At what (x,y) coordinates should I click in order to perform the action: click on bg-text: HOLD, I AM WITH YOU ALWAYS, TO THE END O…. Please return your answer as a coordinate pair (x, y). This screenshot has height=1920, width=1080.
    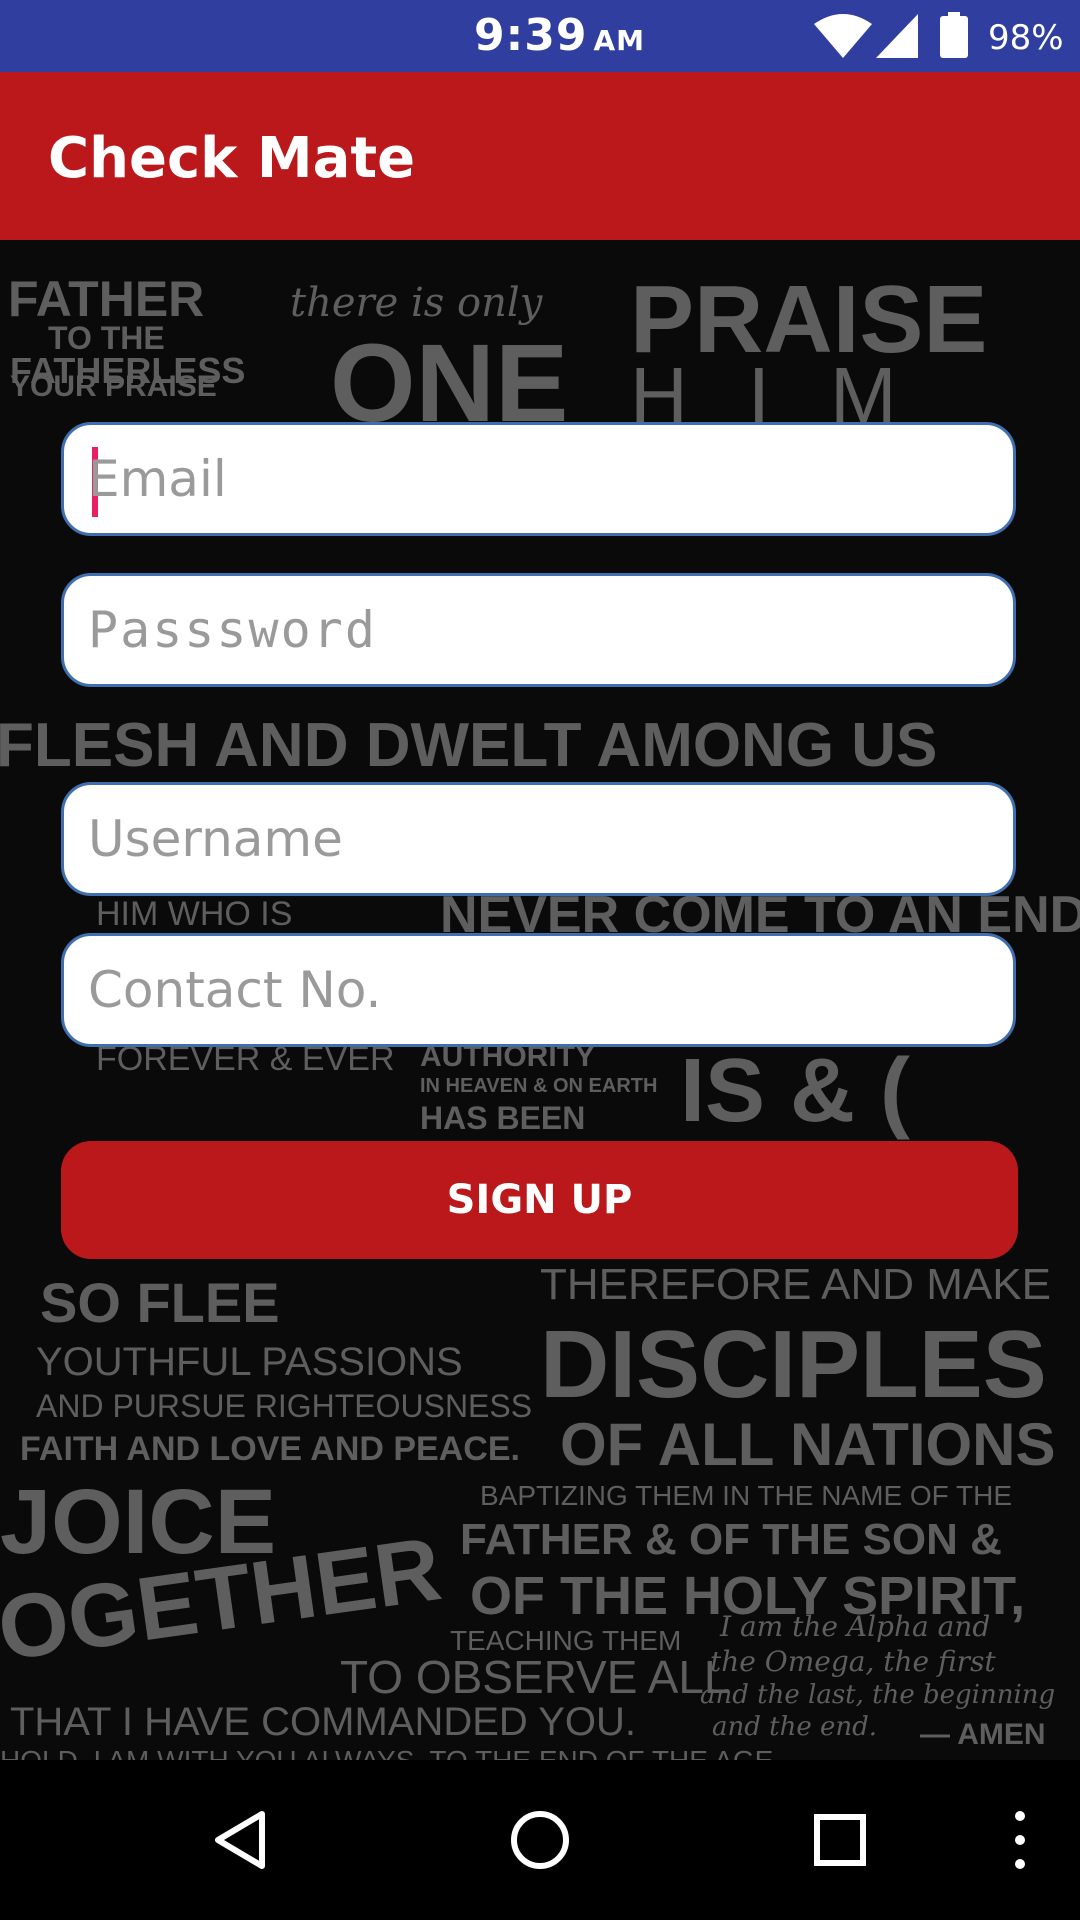
    Looking at the image, I should click on (390, 1752).